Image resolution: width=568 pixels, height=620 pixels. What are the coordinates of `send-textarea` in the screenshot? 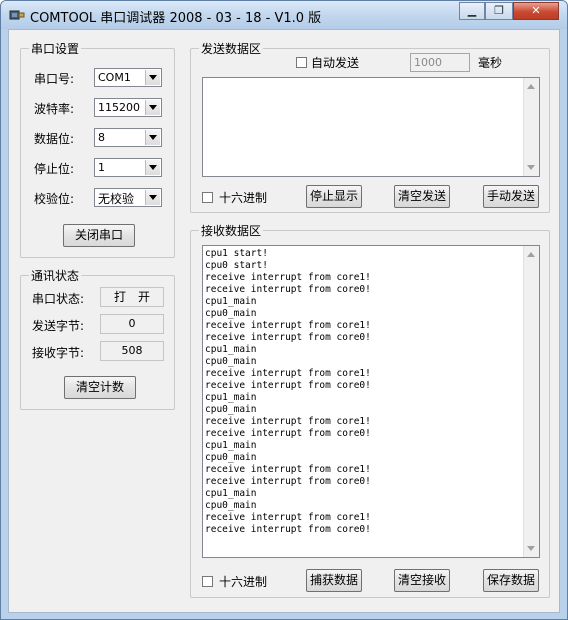 It's located at (371, 127).